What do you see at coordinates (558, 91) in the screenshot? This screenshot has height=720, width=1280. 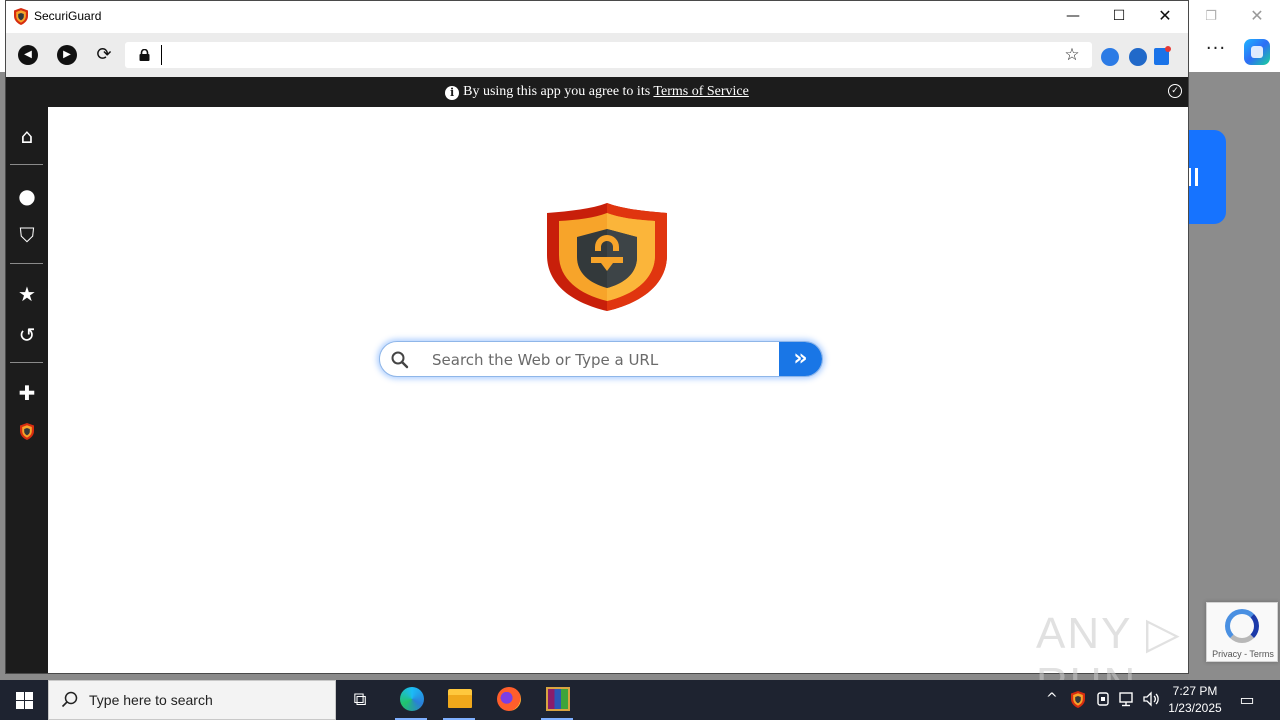 I see `terms-notice-text: By using this app you agree to its` at bounding box center [558, 91].